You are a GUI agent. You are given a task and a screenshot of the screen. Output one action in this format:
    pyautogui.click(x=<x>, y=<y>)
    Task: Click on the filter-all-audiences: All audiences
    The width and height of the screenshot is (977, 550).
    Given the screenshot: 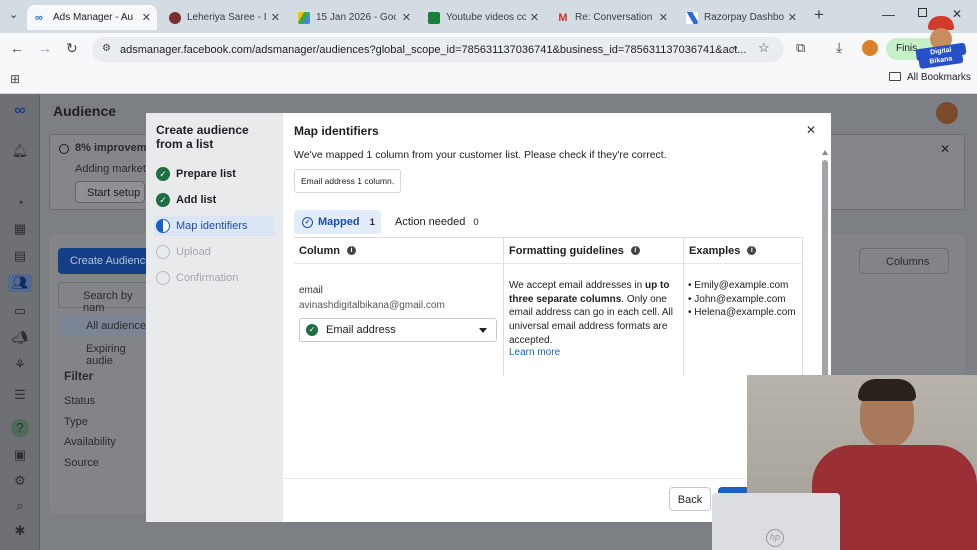 What is the action you would take?
    pyautogui.click(x=105, y=326)
    